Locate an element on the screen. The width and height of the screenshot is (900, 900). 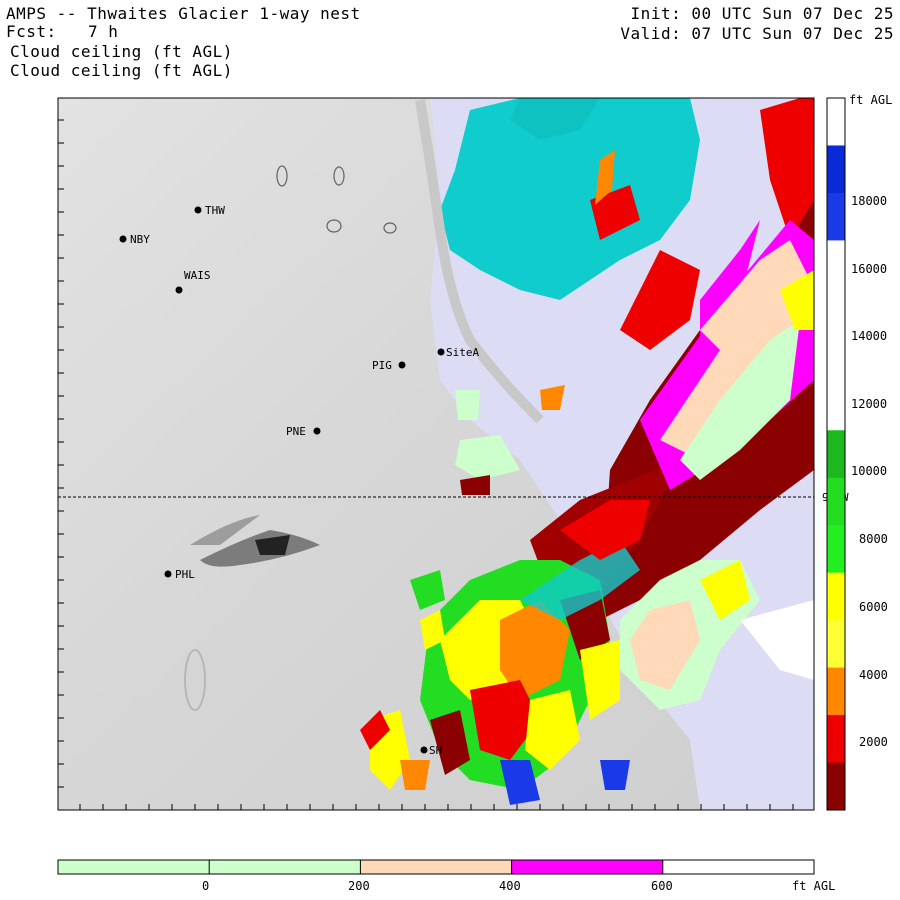
station-label-pne: PNE is located at coordinates (296, 431).